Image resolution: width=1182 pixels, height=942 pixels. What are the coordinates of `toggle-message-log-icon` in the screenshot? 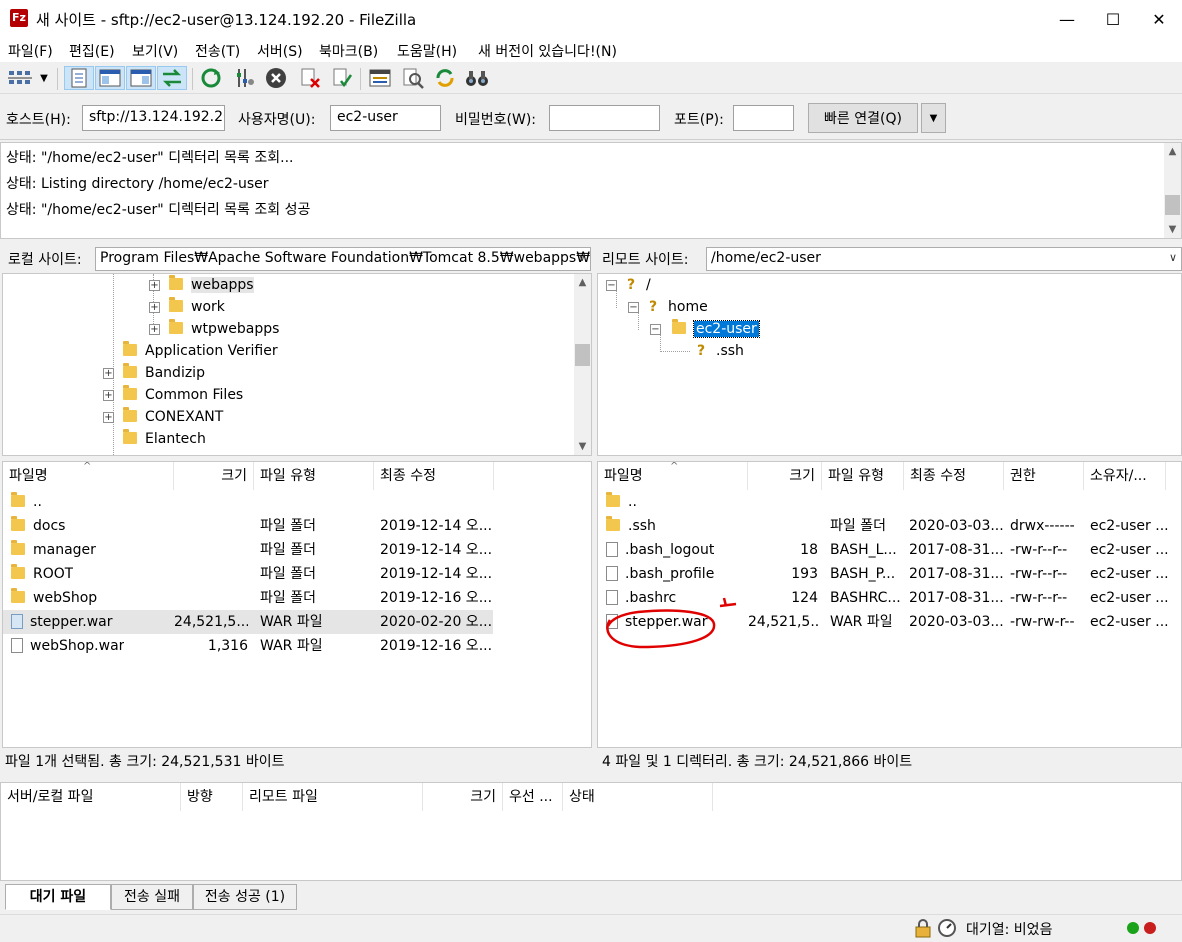 It's located at (79, 78).